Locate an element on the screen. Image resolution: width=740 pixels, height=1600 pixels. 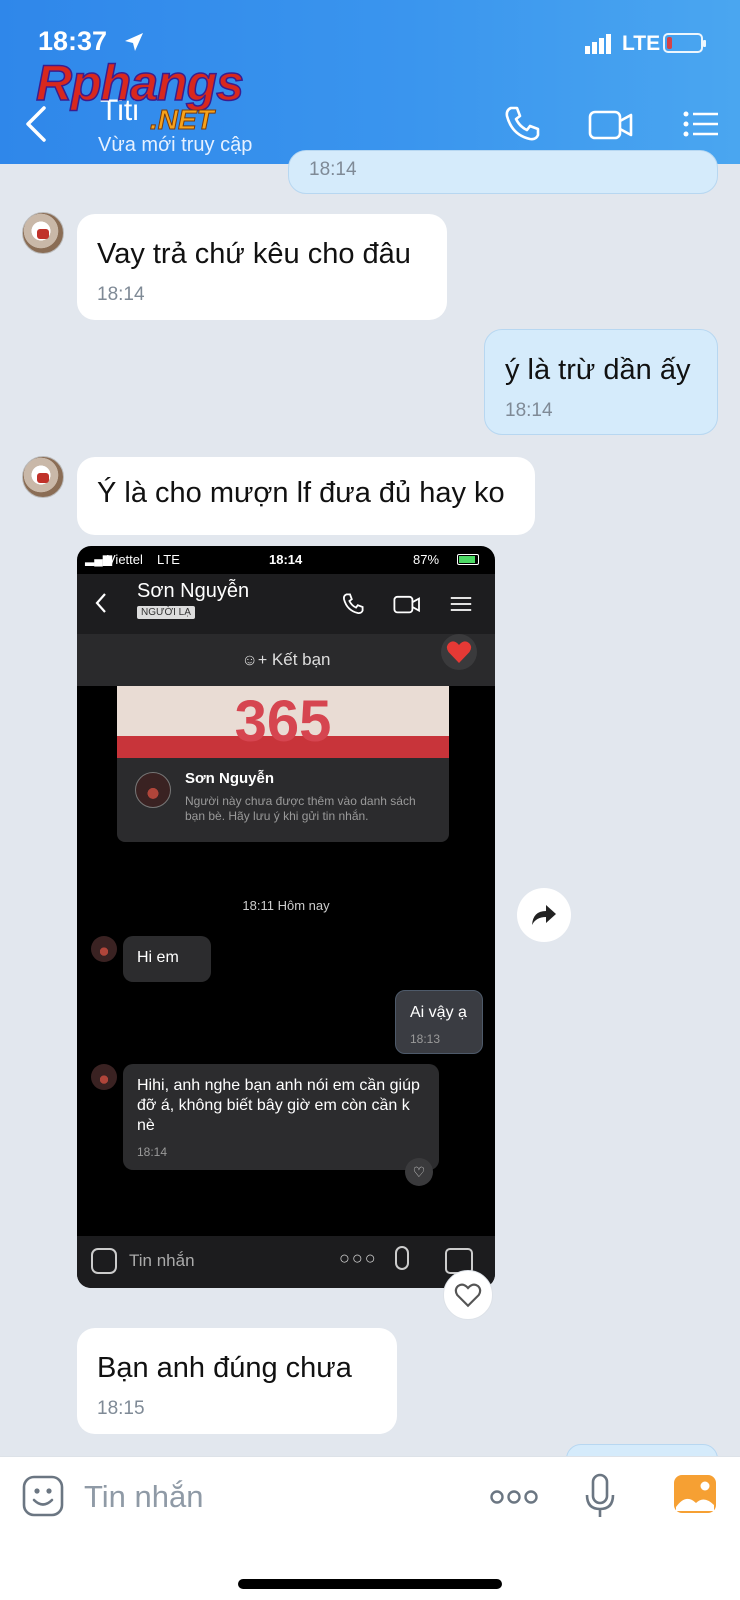
embedded-status-bar: ▂▄▆ Viettel LTE 18:14 87% is located at coordinates (286, 562).